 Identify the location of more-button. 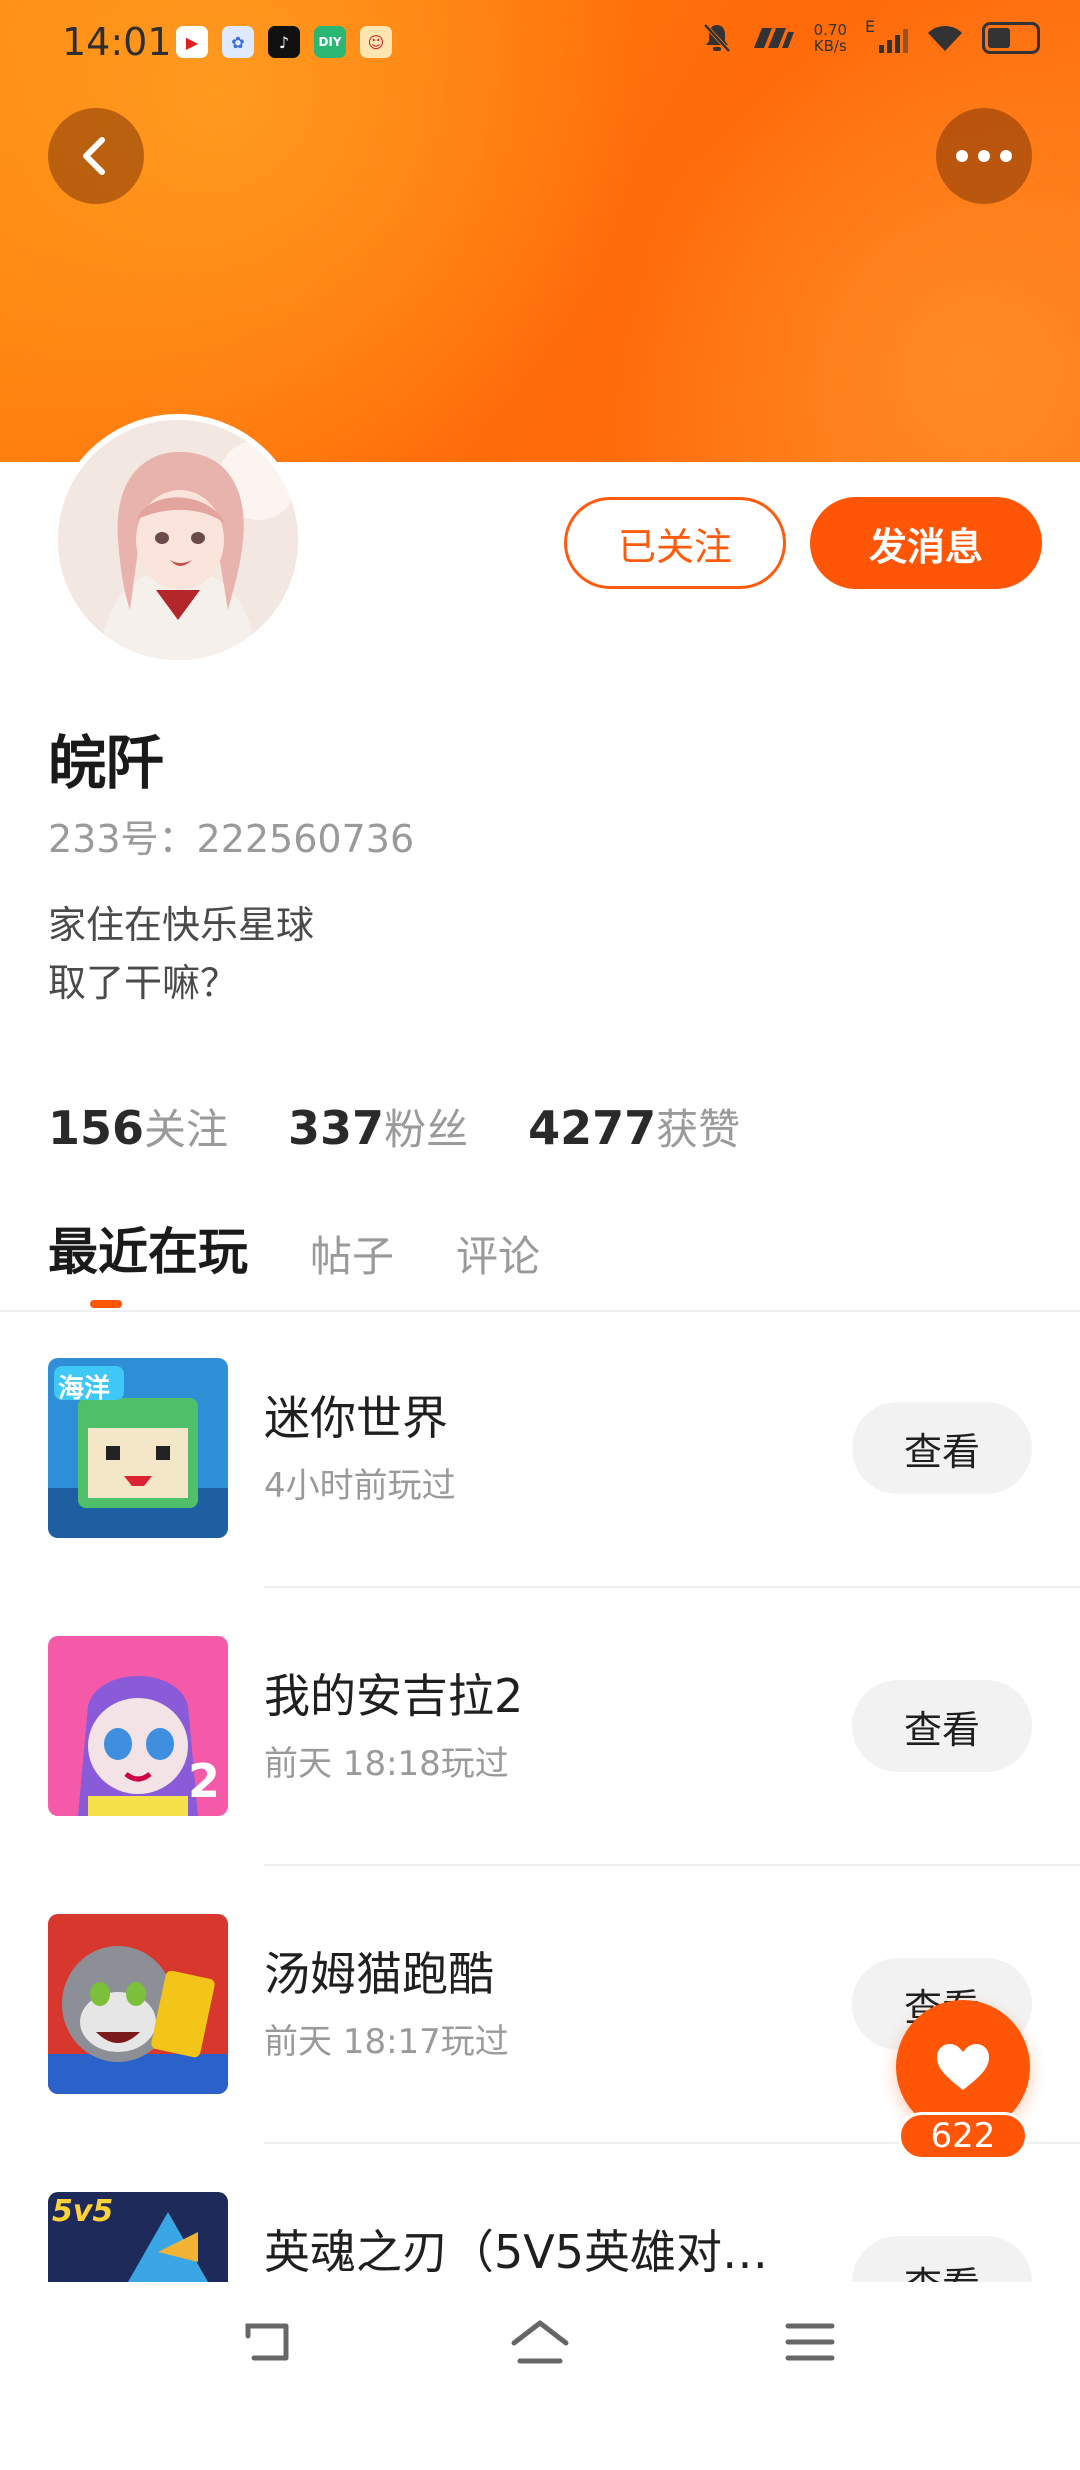
(984, 156).